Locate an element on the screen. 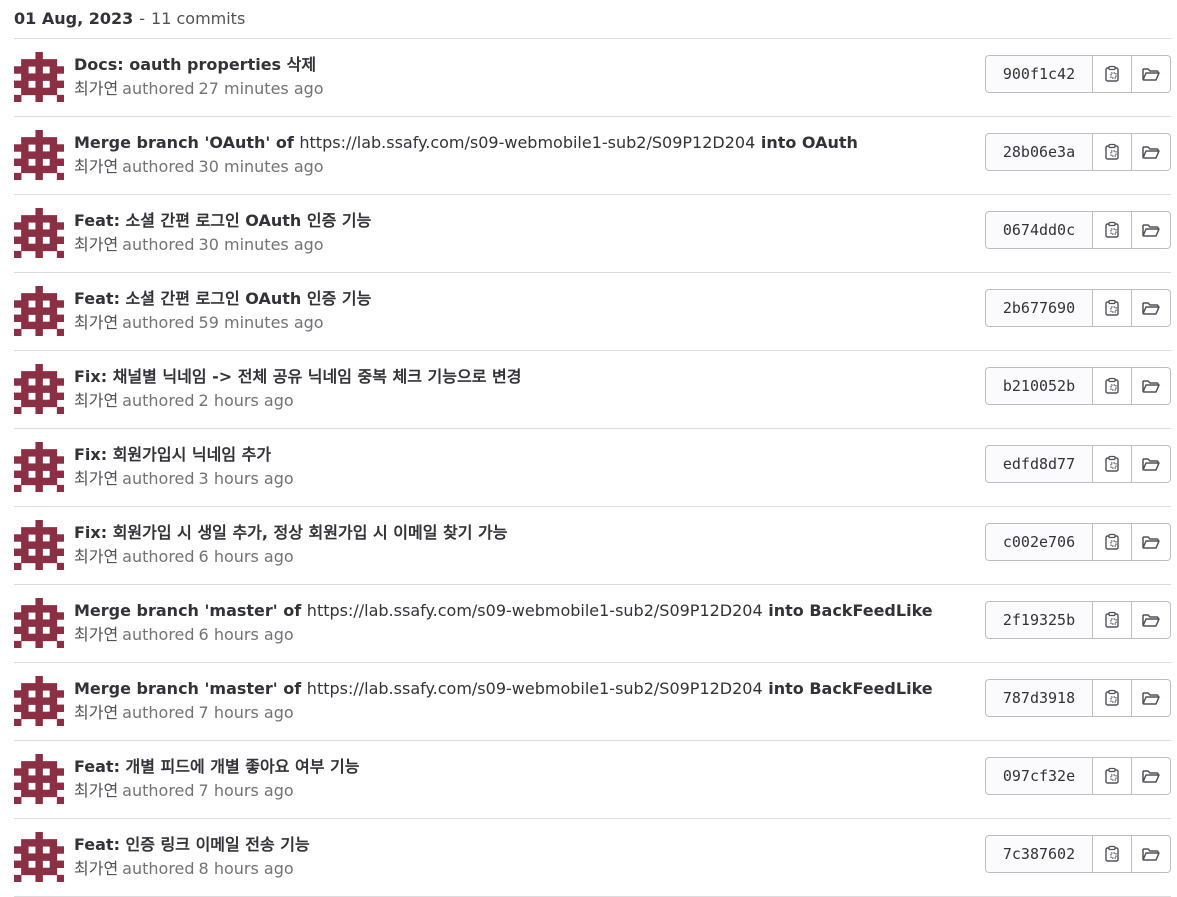 The width and height of the screenshot is (1177, 897). commit-actions: edfd8d77 is located at coordinates (1078, 464).